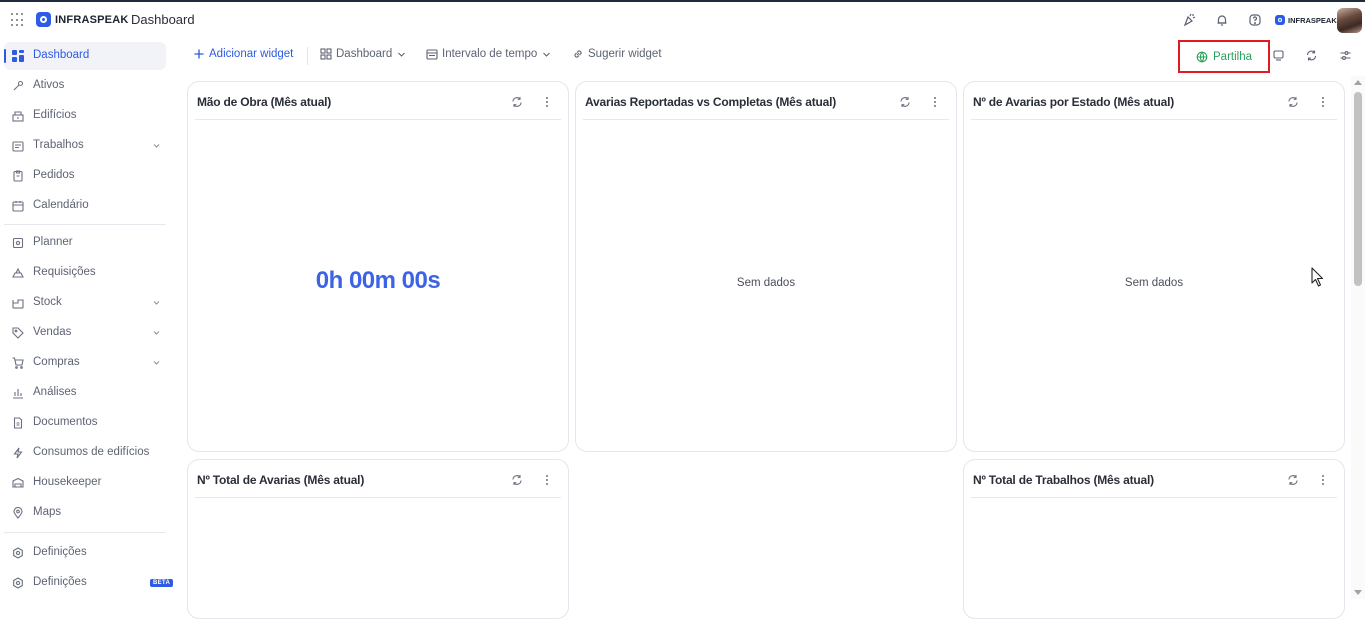 The width and height of the screenshot is (1365, 619). What do you see at coordinates (617, 54) in the screenshot?
I see `suggest-widget-button: Sugerir widget` at bounding box center [617, 54].